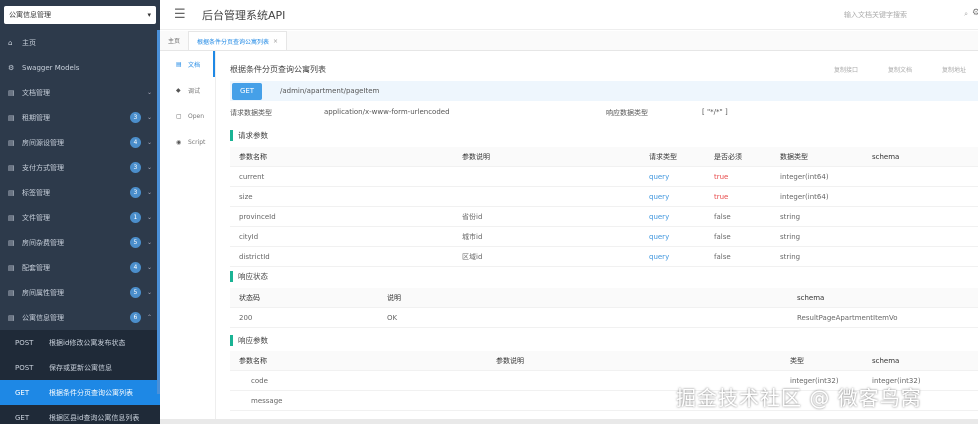  What do you see at coordinates (80, 92) in the screenshot?
I see `sidebar-item: ▤ 文档管理 ⌄` at bounding box center [80, 92].